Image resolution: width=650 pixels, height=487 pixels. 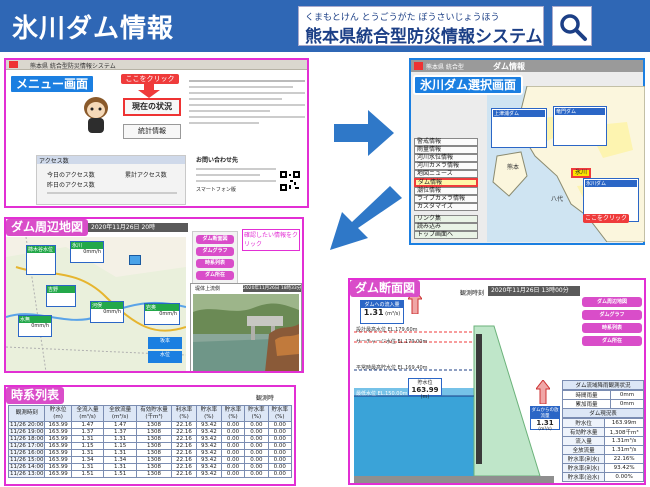 I want to click on cross-btn-graph: ダムグラフ, so click(x=612, y=315).